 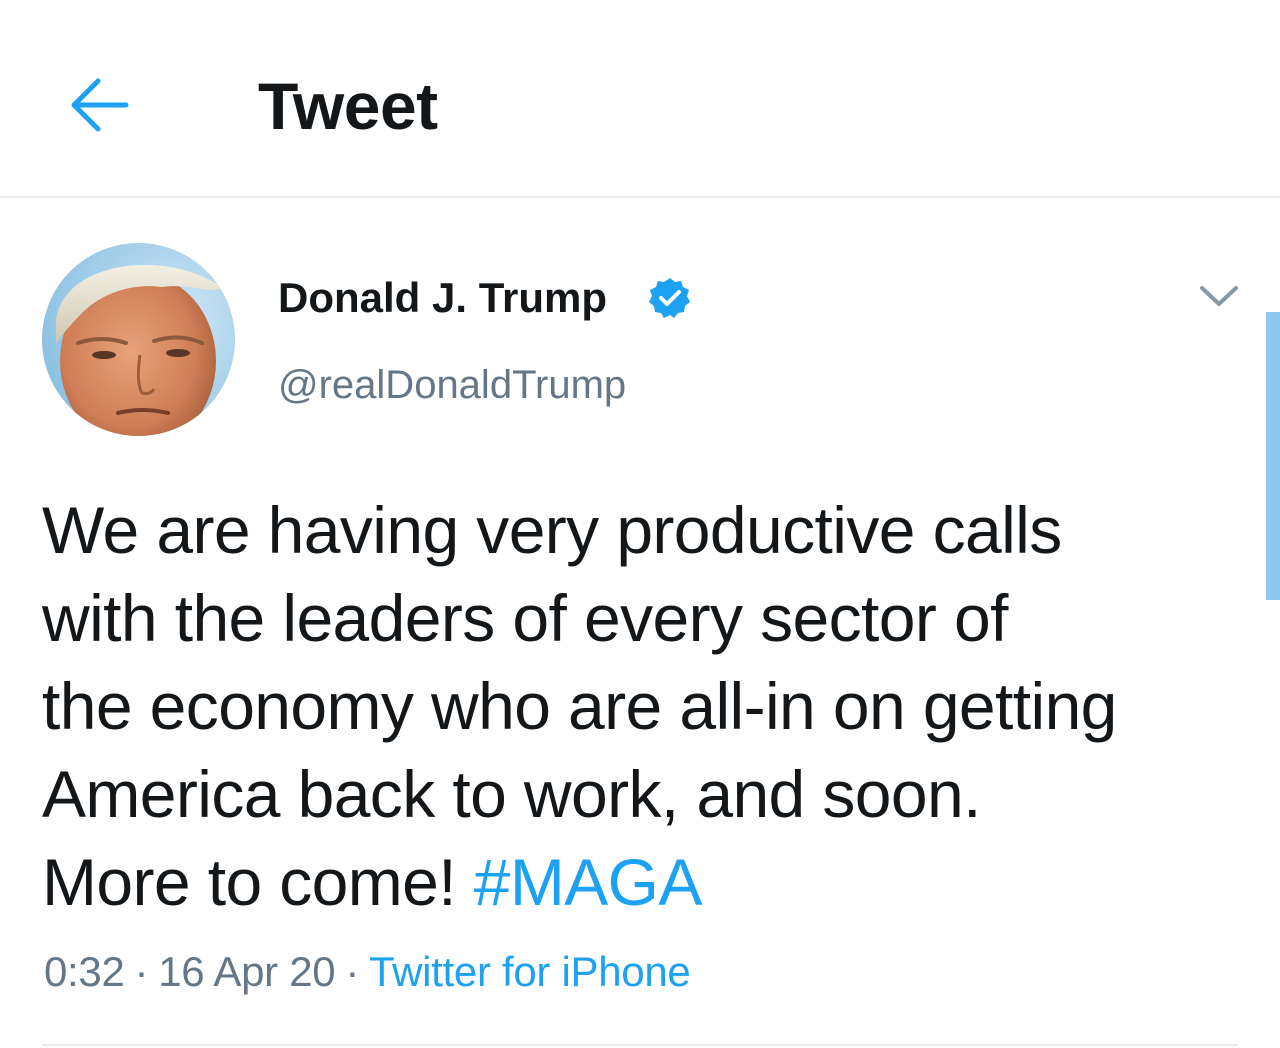 I want to click on verified-badge-icon, so click(x=669, y=298).